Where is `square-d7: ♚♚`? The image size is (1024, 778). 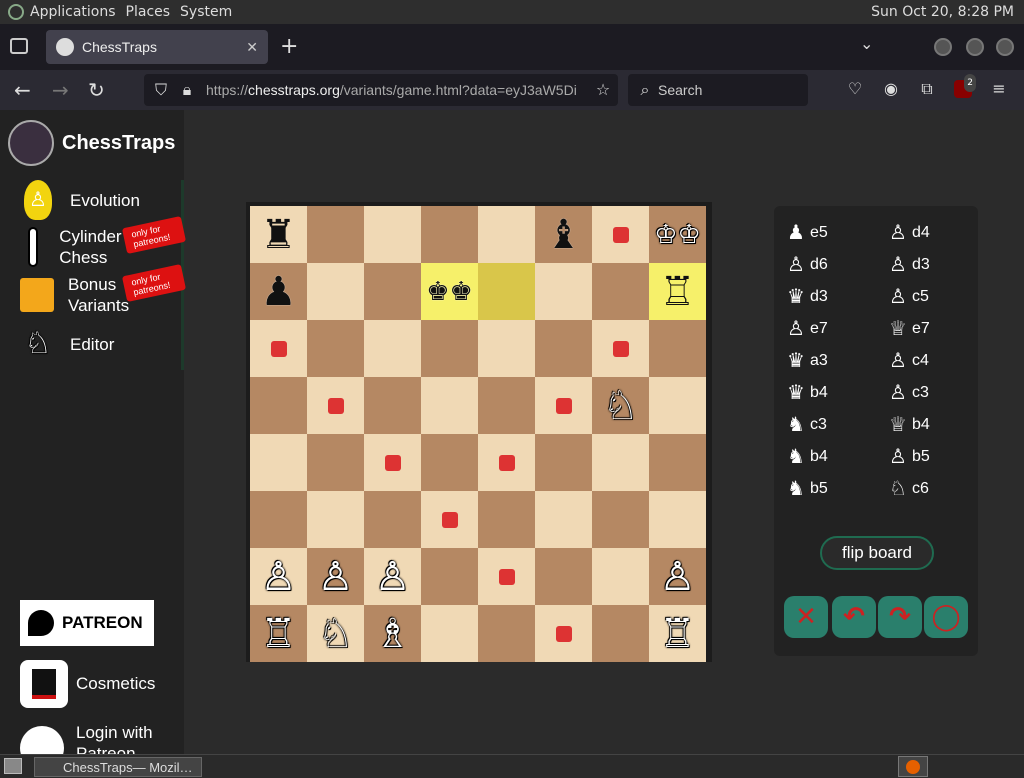 square-d7: ♚♚ is located at coordinates (449, 291).